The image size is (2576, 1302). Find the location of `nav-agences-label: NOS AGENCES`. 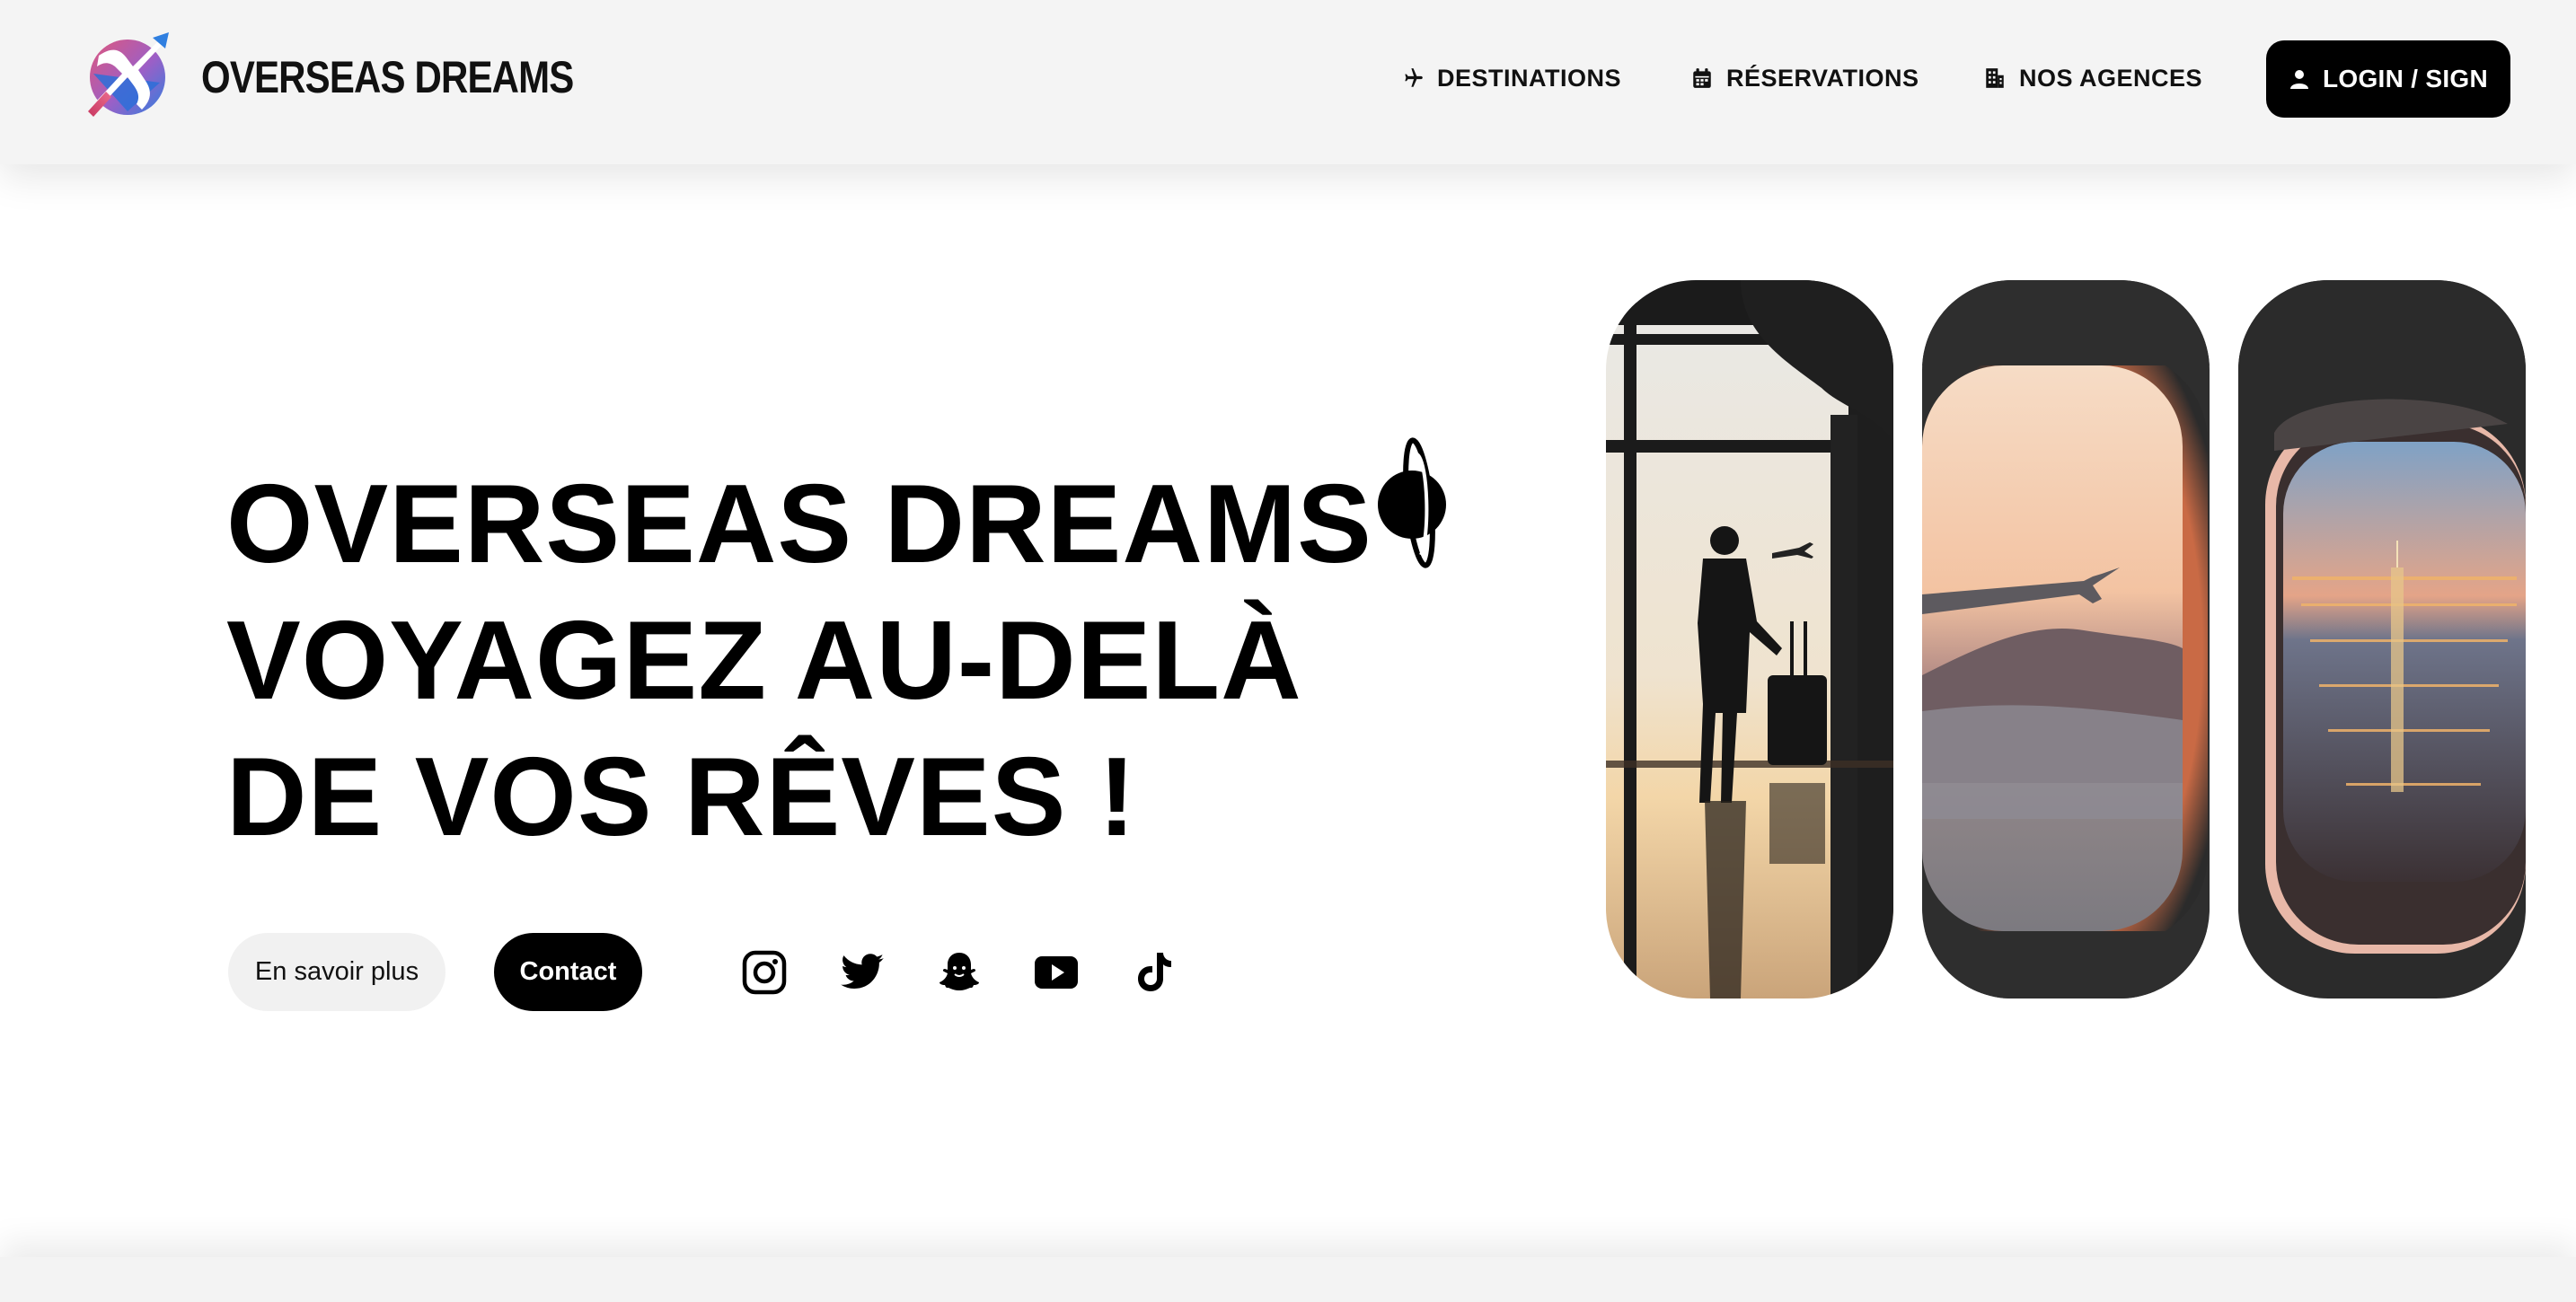

nav-agences-label: NOS AGENCES is located at coordinates (2111, 78).